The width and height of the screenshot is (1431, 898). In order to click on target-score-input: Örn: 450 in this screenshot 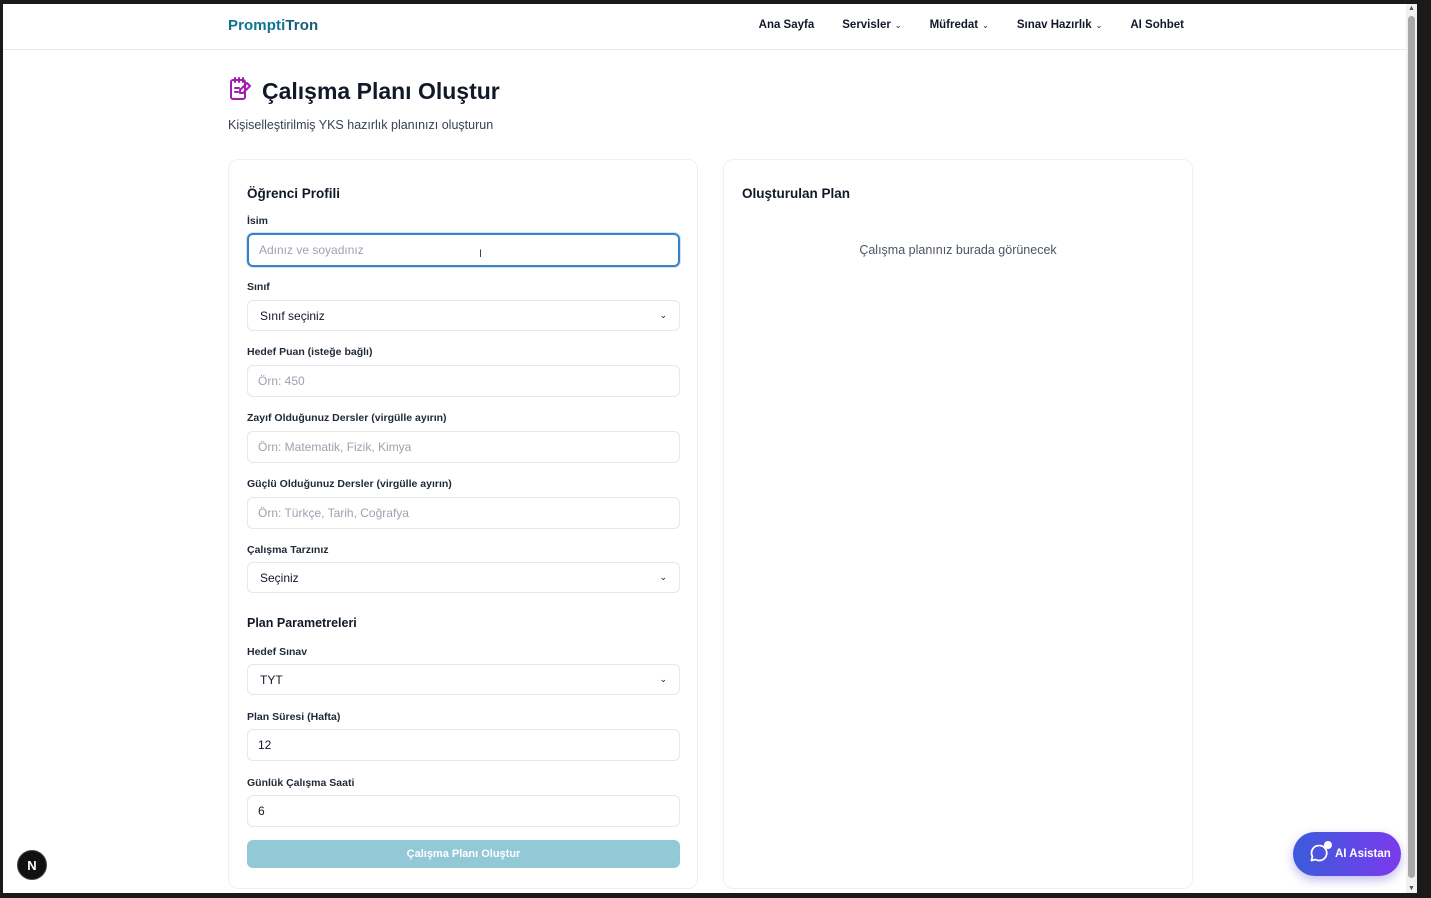, I will do `click(463, 381)`.